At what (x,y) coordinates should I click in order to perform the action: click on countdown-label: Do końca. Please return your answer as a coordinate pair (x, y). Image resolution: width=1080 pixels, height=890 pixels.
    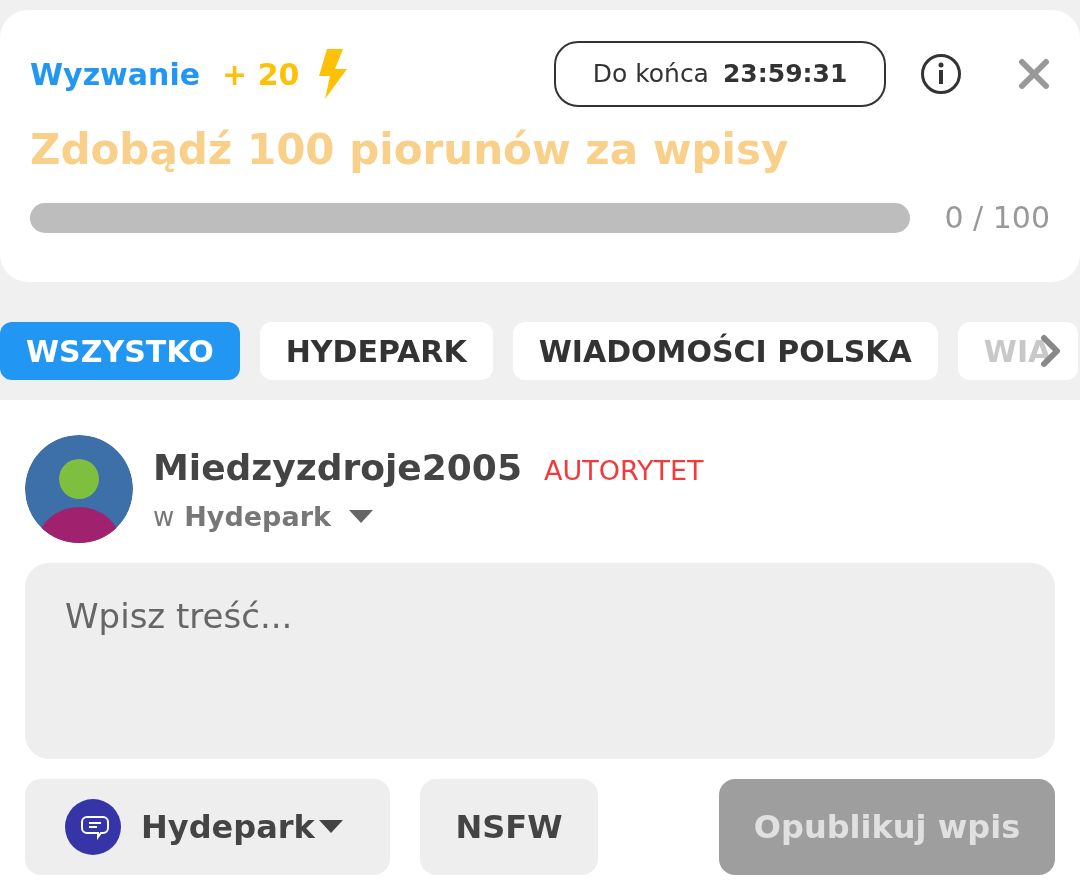
    Looking at the image, I should click on (650, 74).